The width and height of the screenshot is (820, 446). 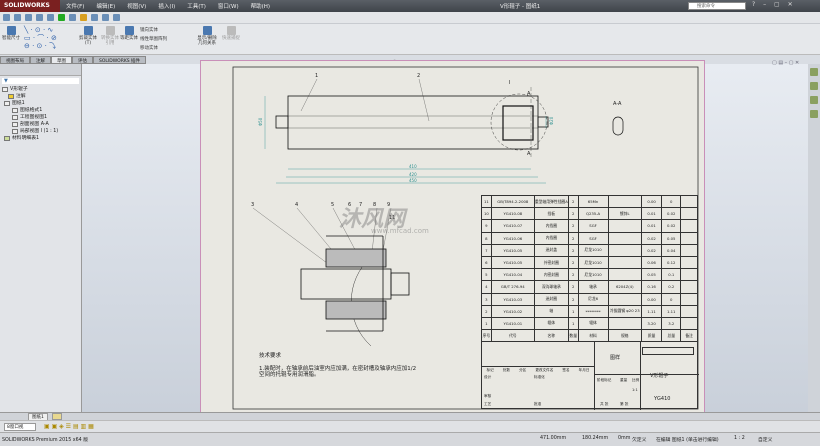 What do you see at coordinates (413, 174) in the screenshot?
I see `dim-420: 420` at bounding box center [413, 174].